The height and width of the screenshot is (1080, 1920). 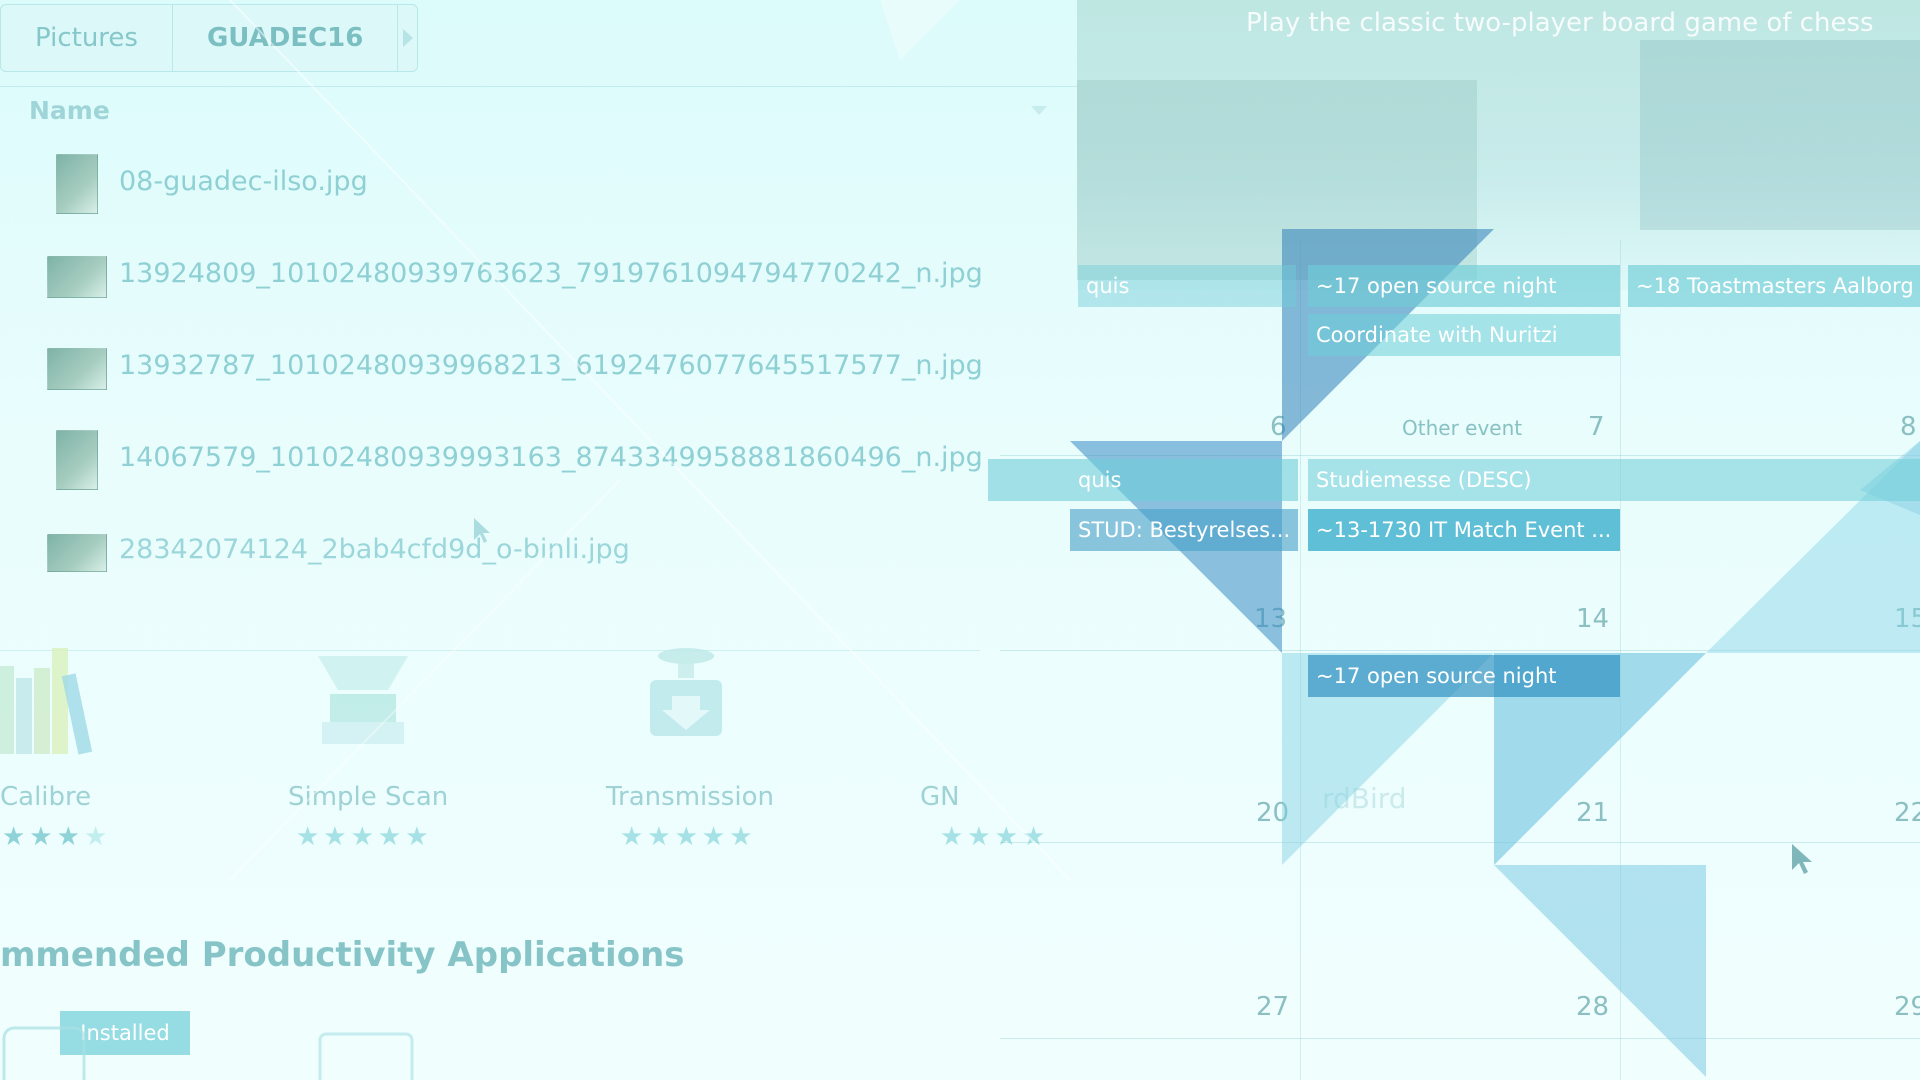 I want to click on app-tile-transmission: Transmission ★★★★★, so click(x=690, y=755).